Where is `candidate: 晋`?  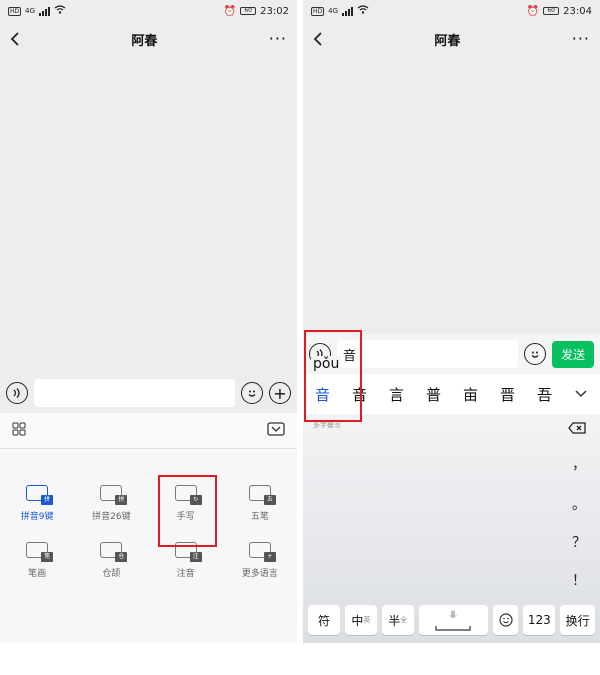 candidate: 晋 is located at coordinates (507, 394).